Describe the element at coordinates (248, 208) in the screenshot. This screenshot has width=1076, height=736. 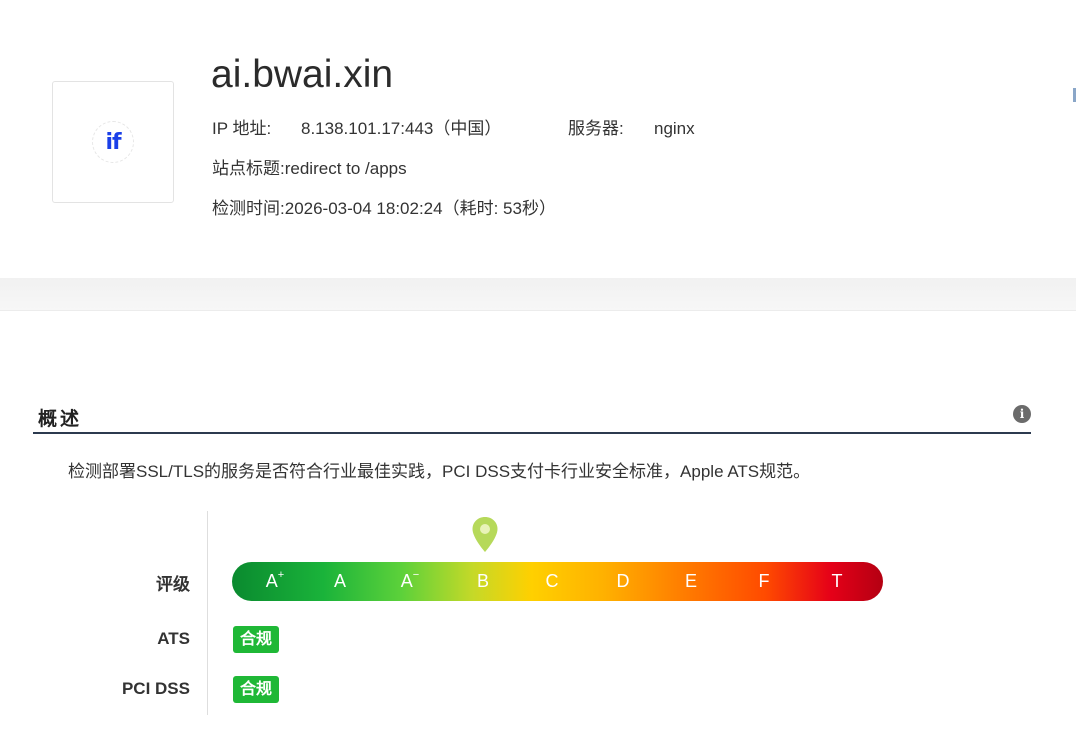
I see `check-time-label: 检测时间:` at that location.